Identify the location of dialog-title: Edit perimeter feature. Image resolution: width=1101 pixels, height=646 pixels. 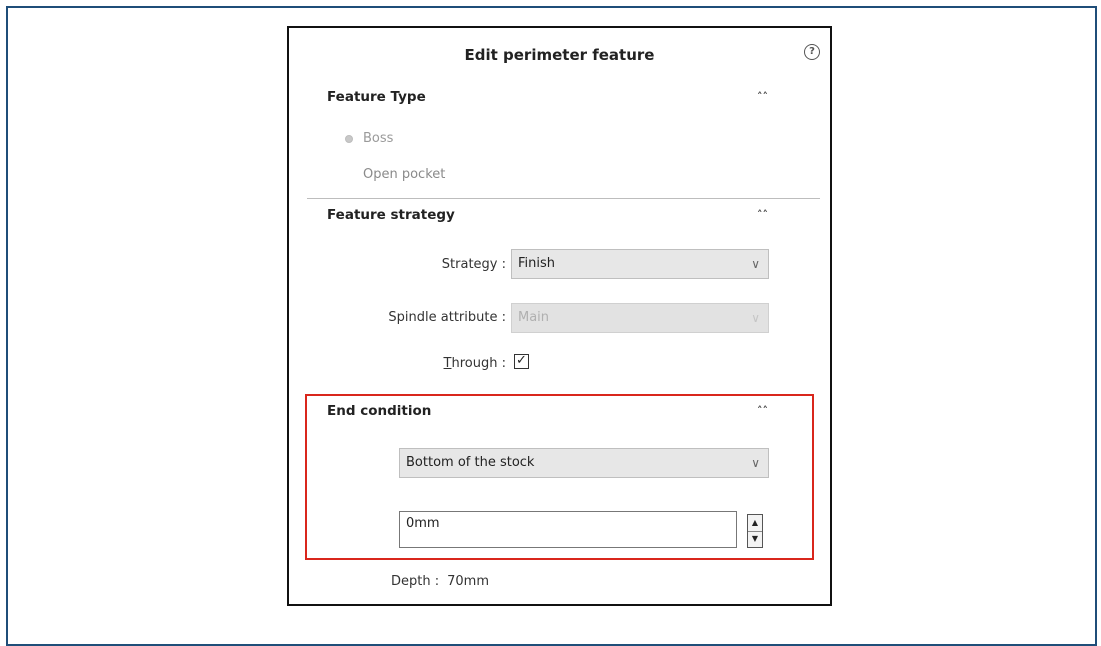
(559, 55).